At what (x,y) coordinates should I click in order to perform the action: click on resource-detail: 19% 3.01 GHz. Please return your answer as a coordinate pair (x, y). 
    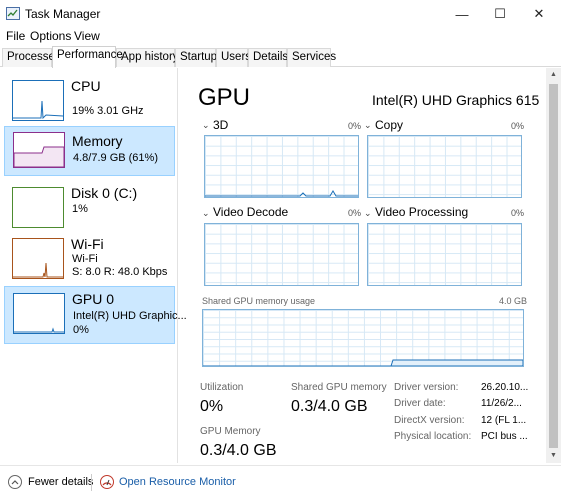
    Looking at the image, I should click on (108, 111).